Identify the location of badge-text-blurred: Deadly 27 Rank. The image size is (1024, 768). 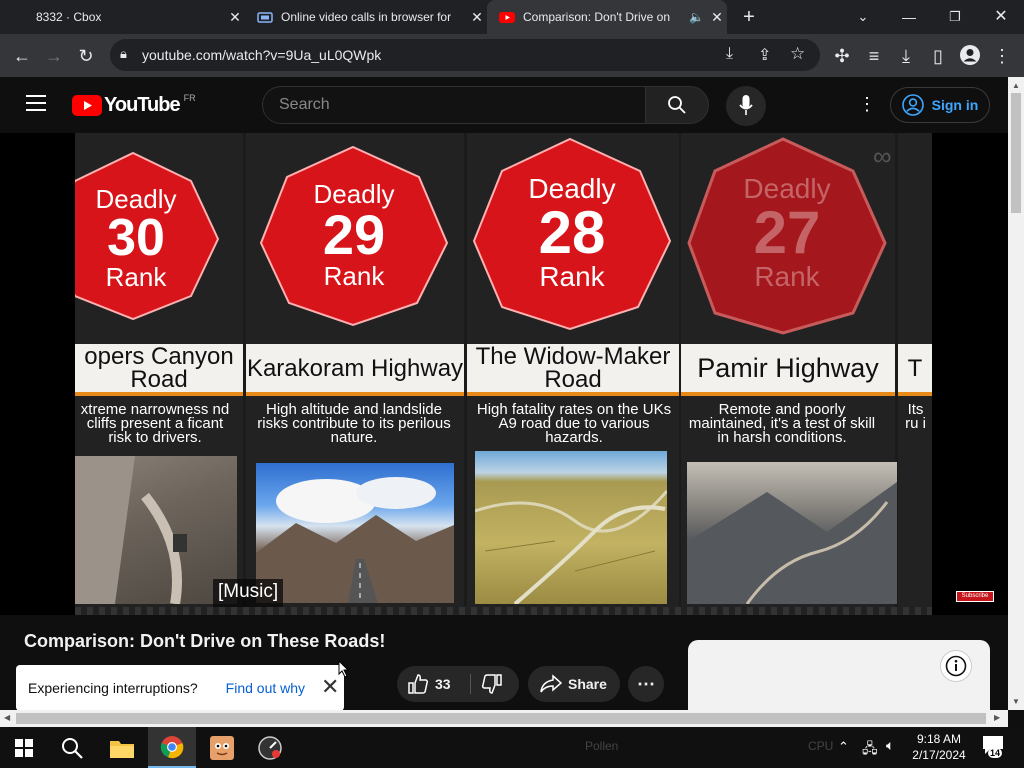
(787, 232).